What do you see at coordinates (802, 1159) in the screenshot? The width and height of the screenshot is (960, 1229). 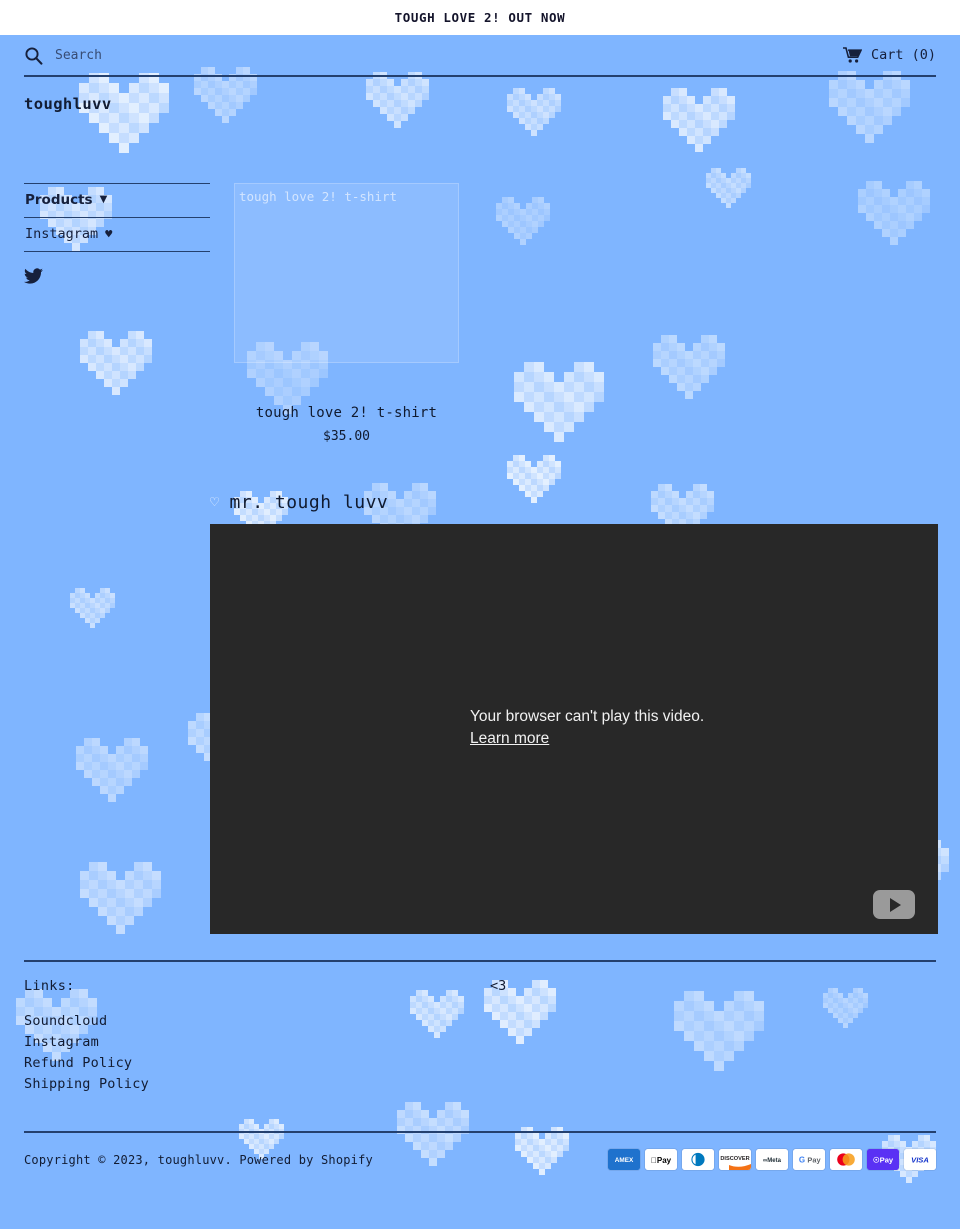 I see `svg-text: G` at bounding box center [802, 1159].